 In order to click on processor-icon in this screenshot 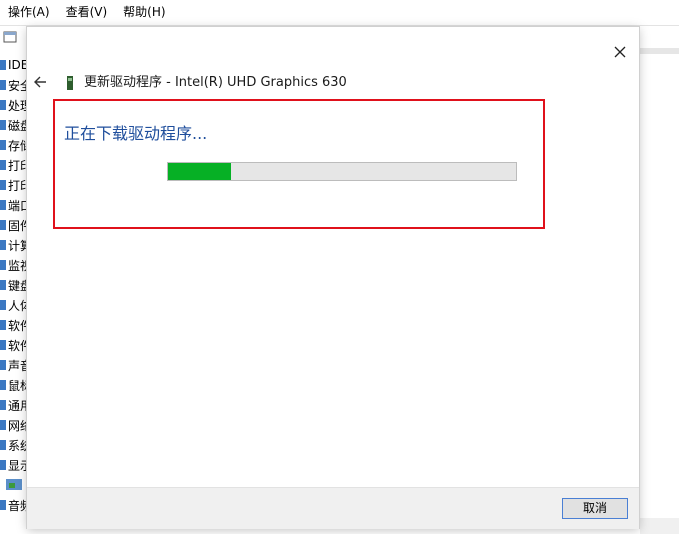, I will do `click(3, 105)`.